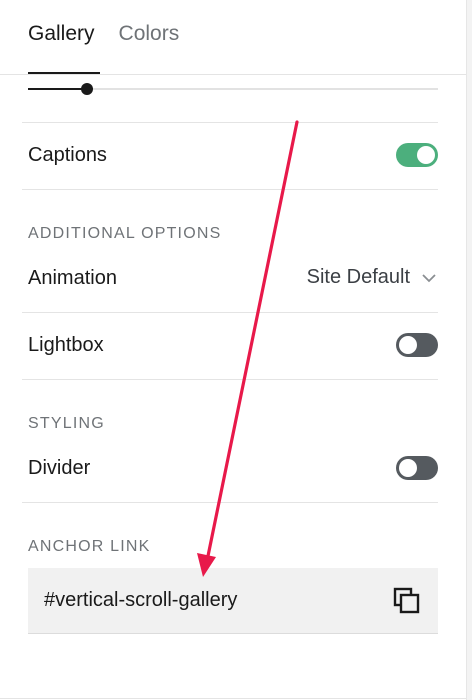 This screenshot has width=472, height=700. Describe the element at coordinates (149, 34) in the screenshot. I see `tab-colors: Colors` at that location.